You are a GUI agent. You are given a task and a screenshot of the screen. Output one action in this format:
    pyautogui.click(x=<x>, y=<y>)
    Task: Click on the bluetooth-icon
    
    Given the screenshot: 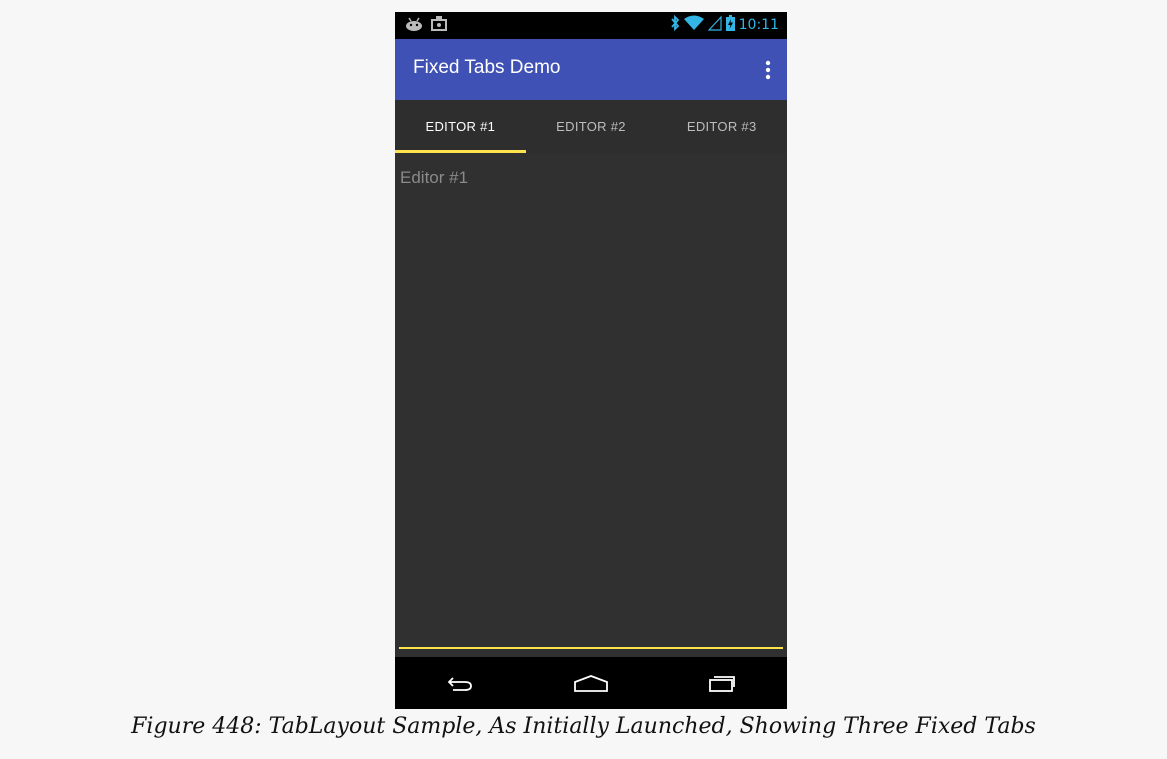 What is the action you would take?
    pyautogui.click(x=675, y=24)
    